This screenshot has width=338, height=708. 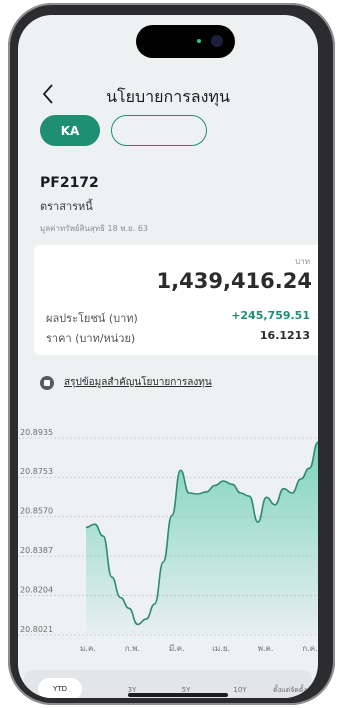 I want to click on summary-link: สรุปข้อมูลสำคัญนโยบายการลงทุน, so click(x=126, y=382).